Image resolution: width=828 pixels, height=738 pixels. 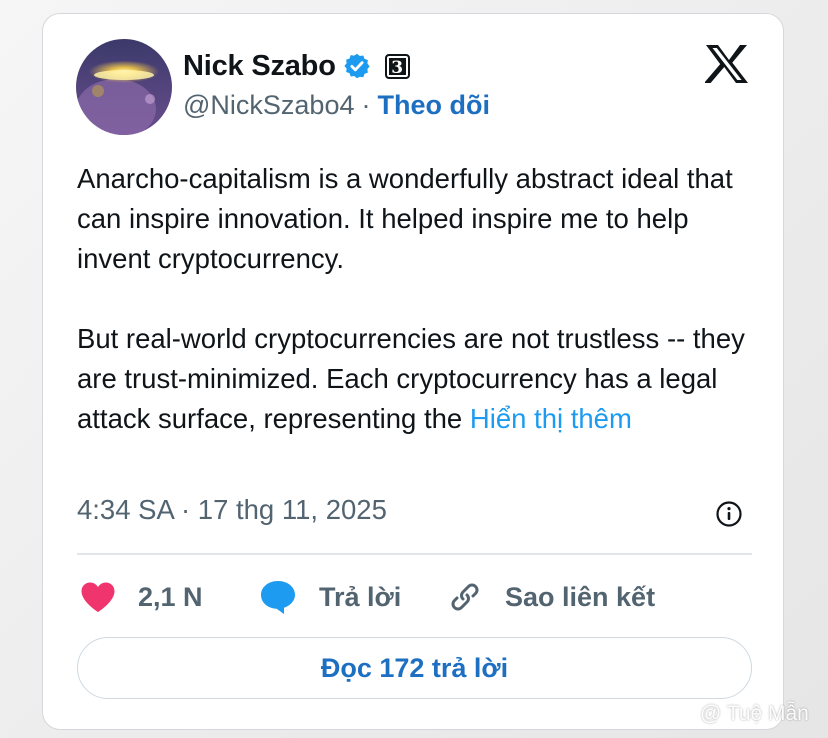 I want to click on watermark-text: @ Tuệ Mẫn, so click(x=754, y=713).